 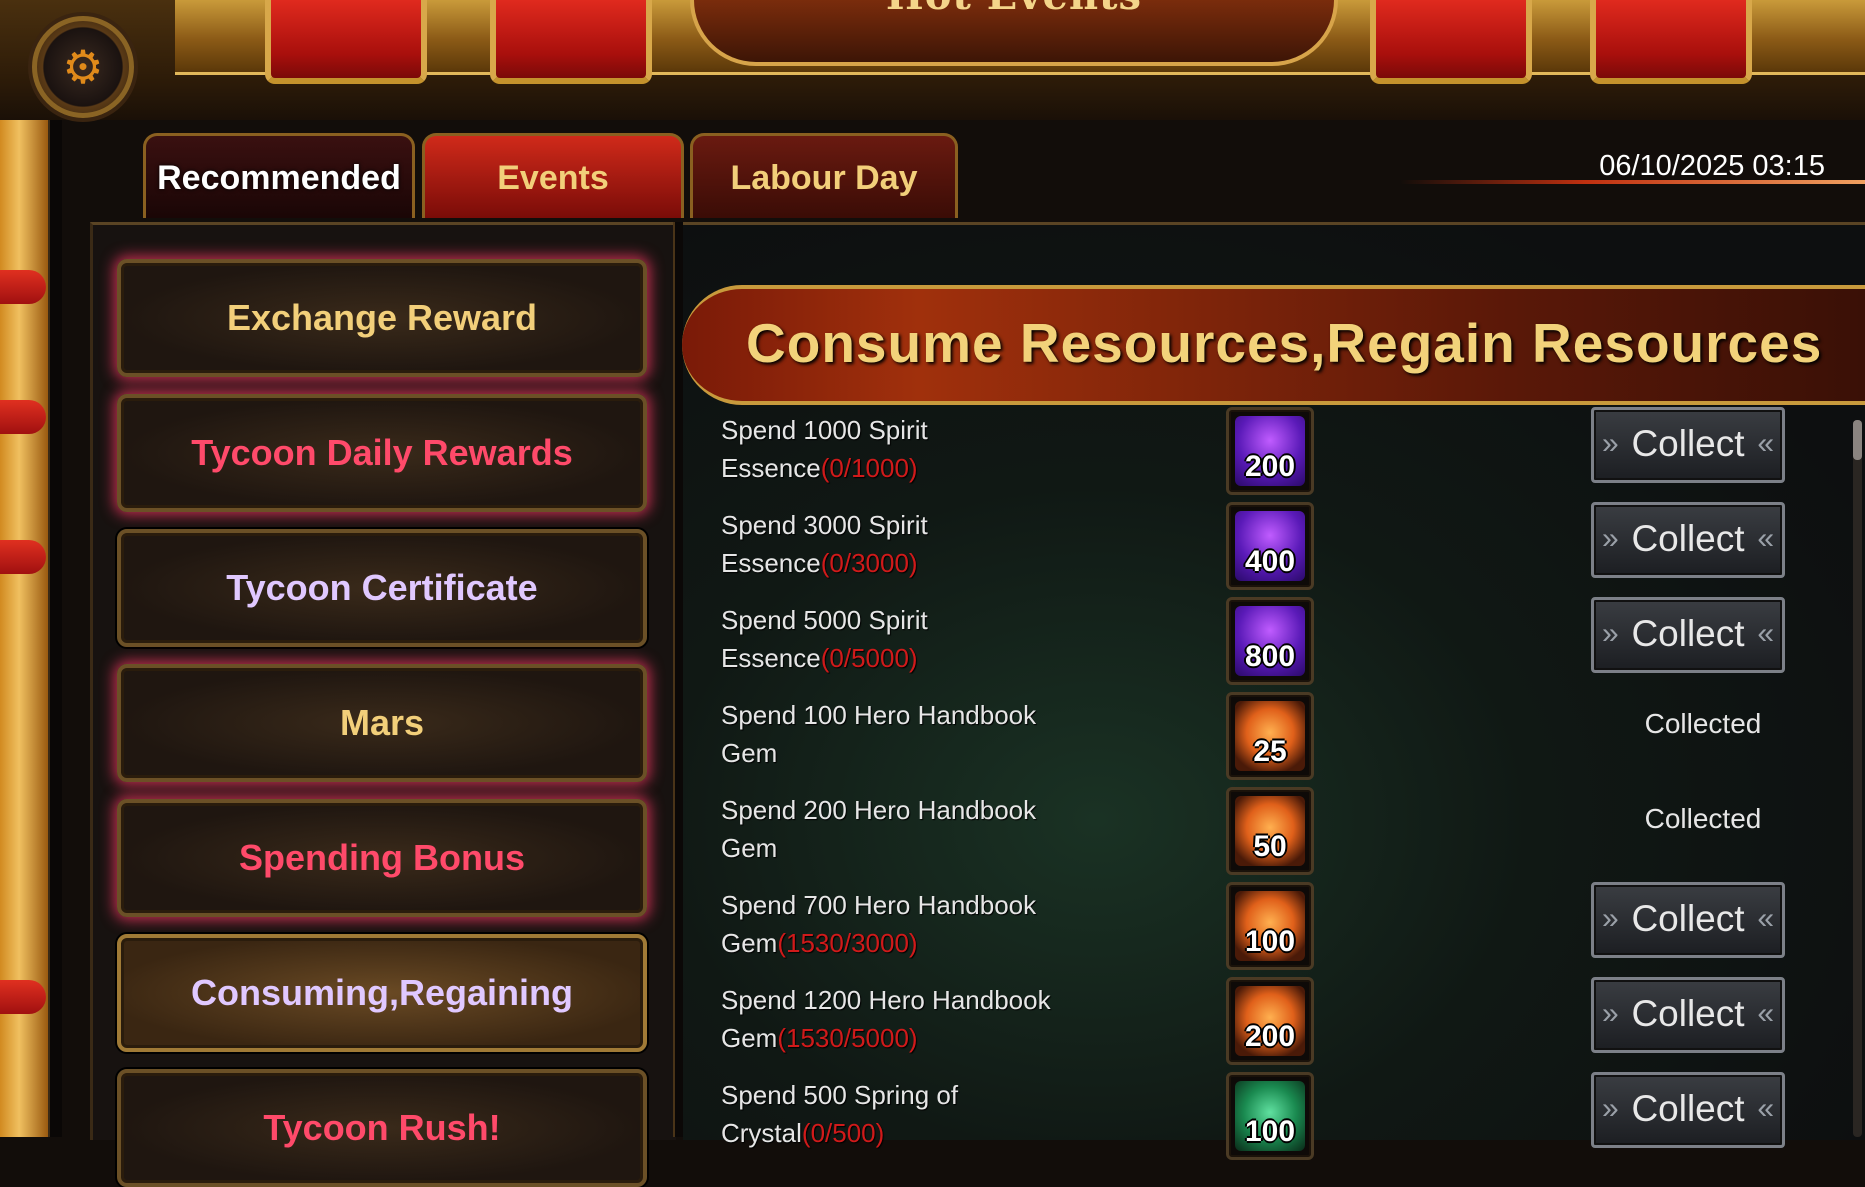 I want to click on menu-item-label: Tycoon Certificate, so click(x=382, y=587).